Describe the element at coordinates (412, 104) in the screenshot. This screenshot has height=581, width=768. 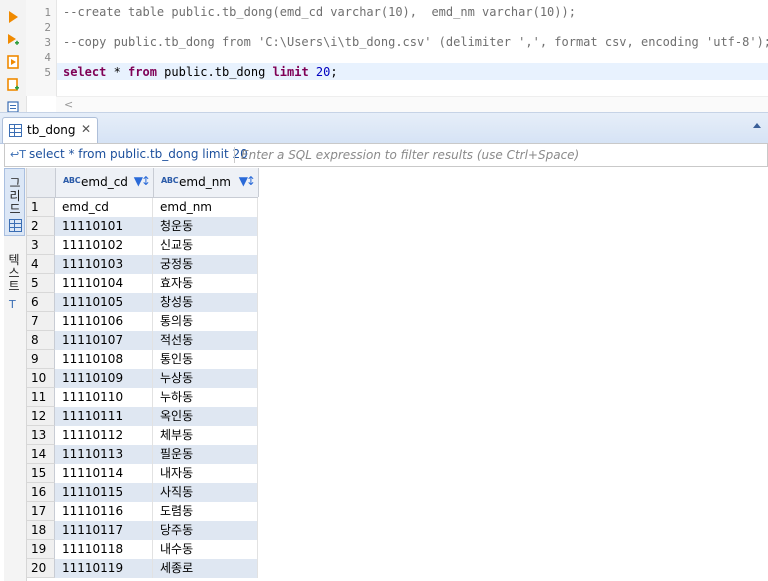
I see `editor-horizontal-scrollbar: <` at that location.